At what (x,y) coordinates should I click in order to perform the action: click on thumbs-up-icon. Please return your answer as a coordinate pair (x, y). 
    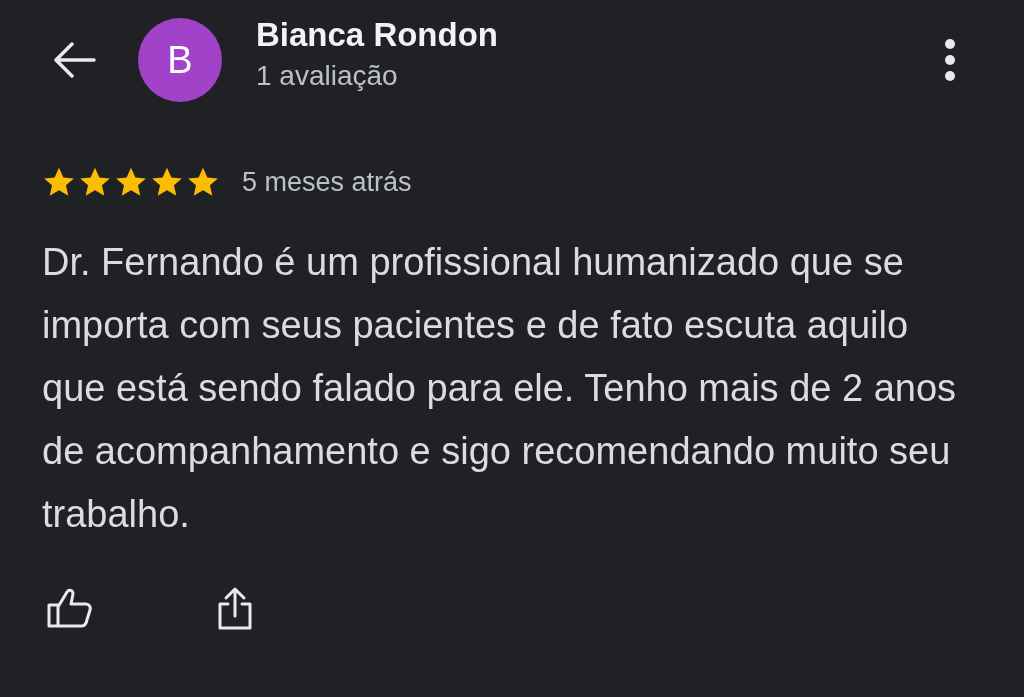
    Looking at the image, I should click on (69, 608).